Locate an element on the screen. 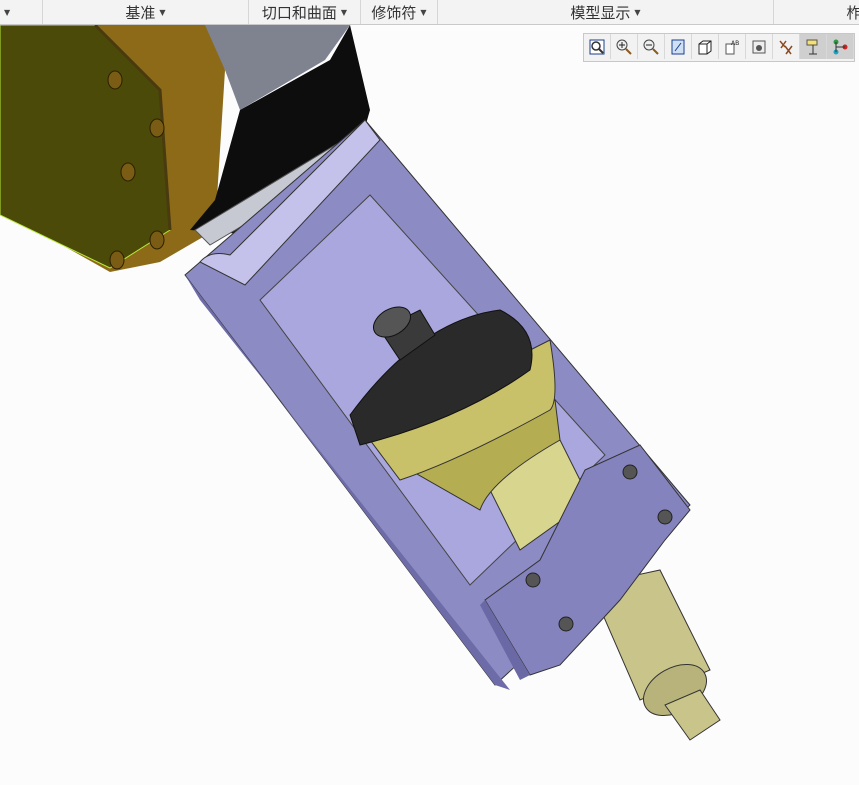  ribbon-group-modifiers: 修饰符 ▼ is located at coordinates (399, 12).